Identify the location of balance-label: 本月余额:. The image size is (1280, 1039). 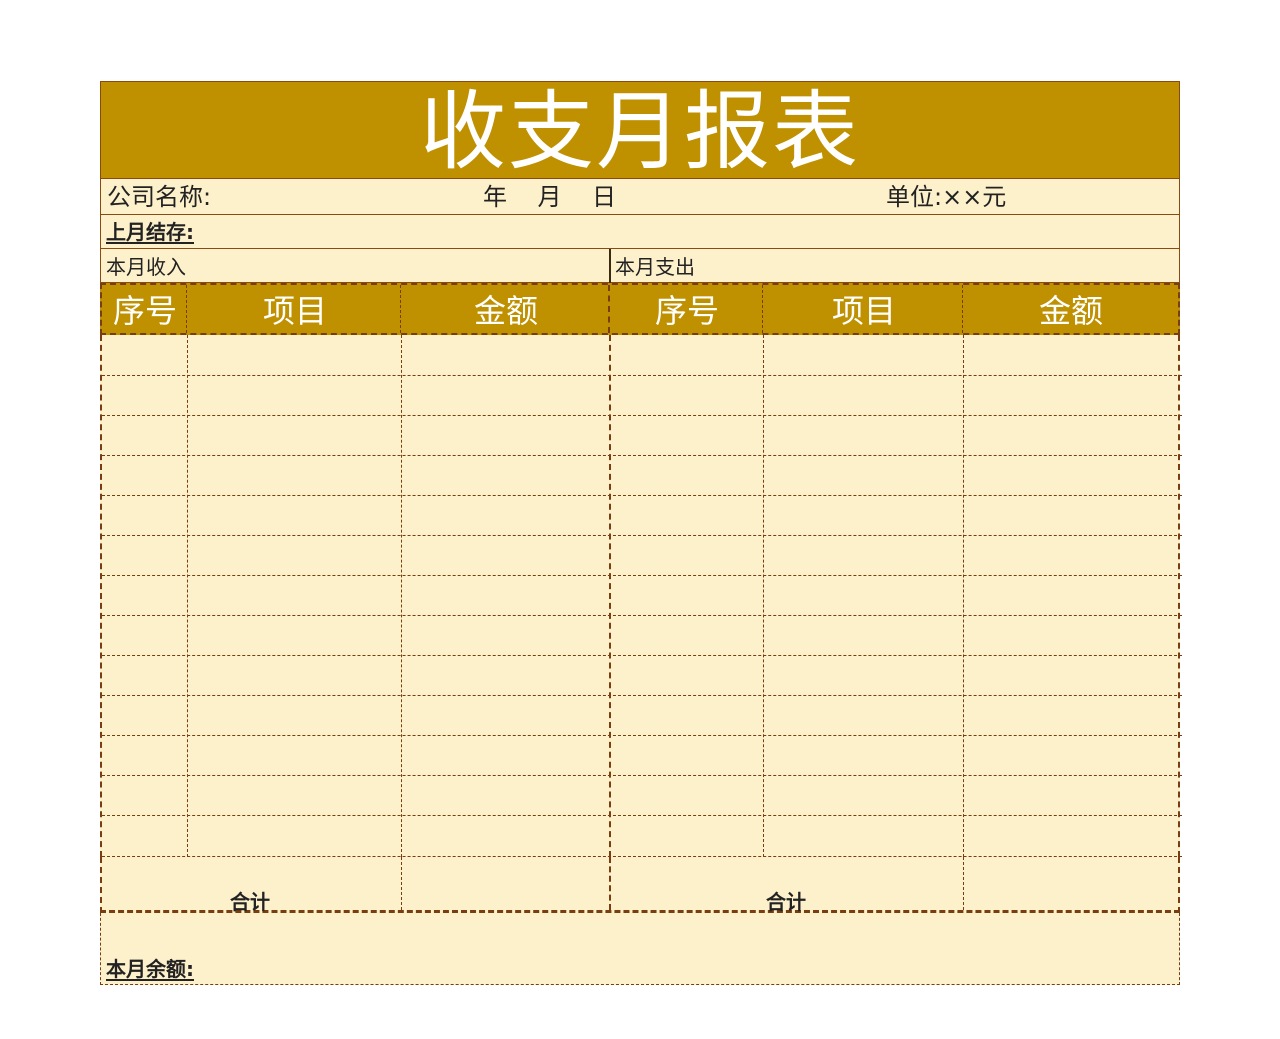
(150, 969).